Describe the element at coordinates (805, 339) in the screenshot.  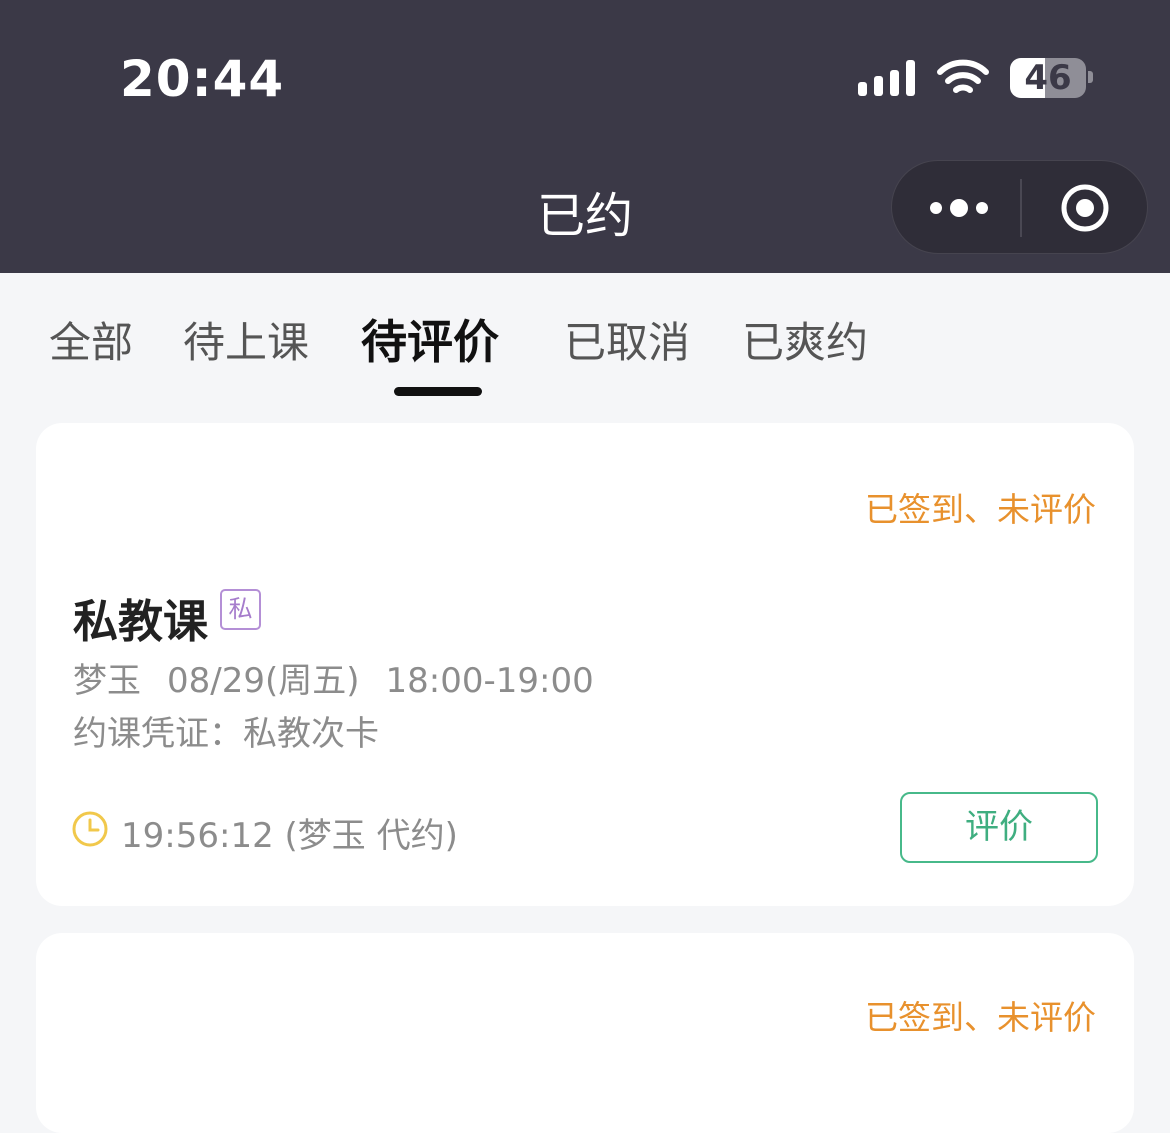
I see `tab-missed: 已爽约` at that location.